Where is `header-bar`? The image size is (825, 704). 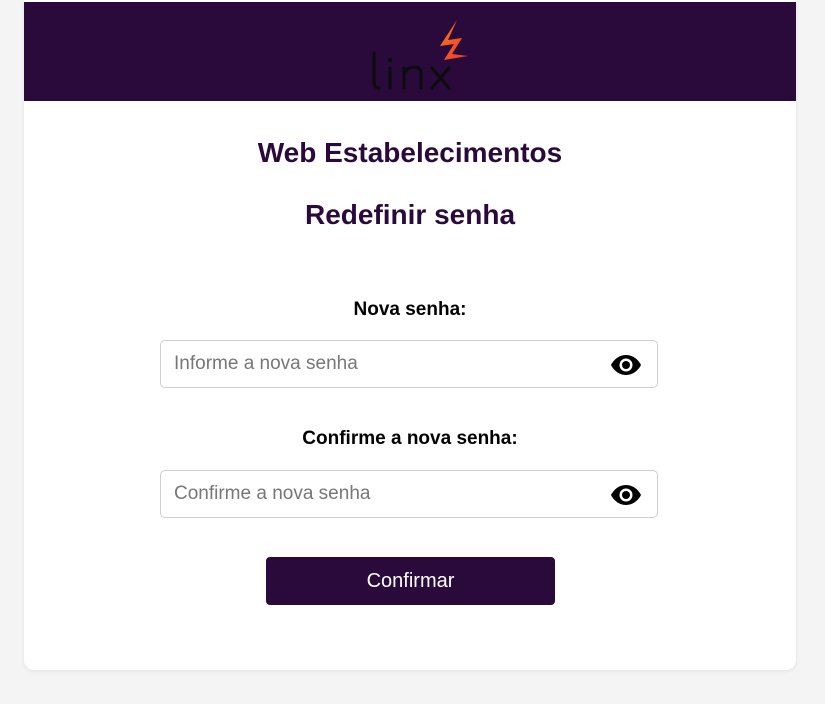
header-bar is located at coordinates (410, 51).